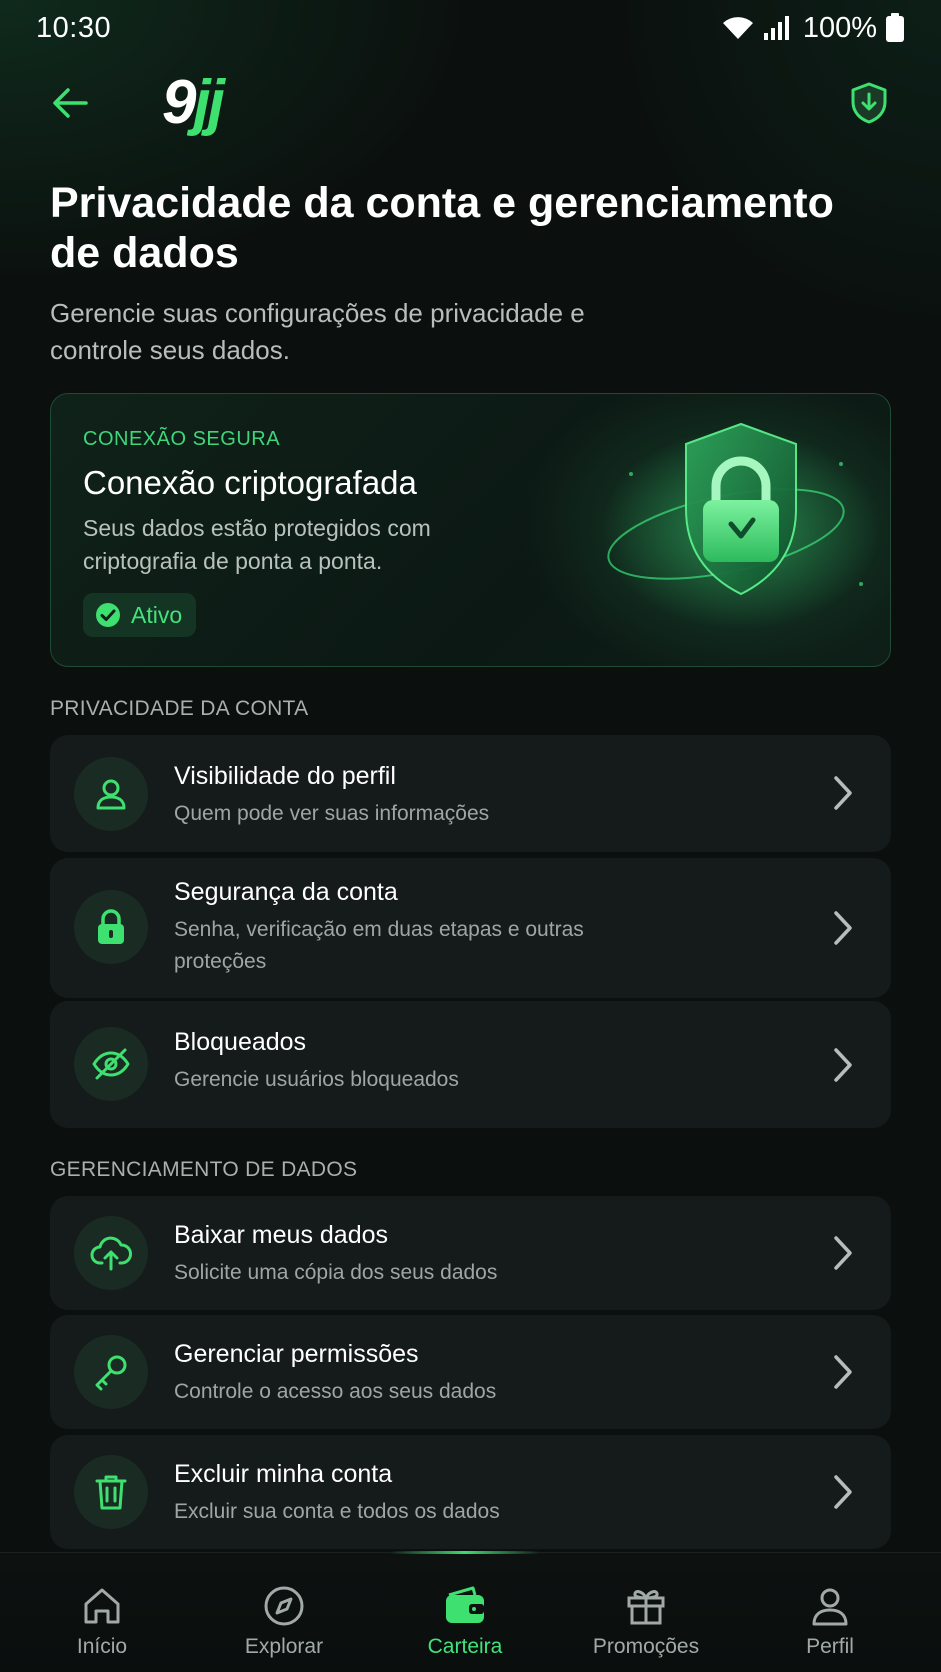  I want to click on profile-icon, so click(830, 1606).